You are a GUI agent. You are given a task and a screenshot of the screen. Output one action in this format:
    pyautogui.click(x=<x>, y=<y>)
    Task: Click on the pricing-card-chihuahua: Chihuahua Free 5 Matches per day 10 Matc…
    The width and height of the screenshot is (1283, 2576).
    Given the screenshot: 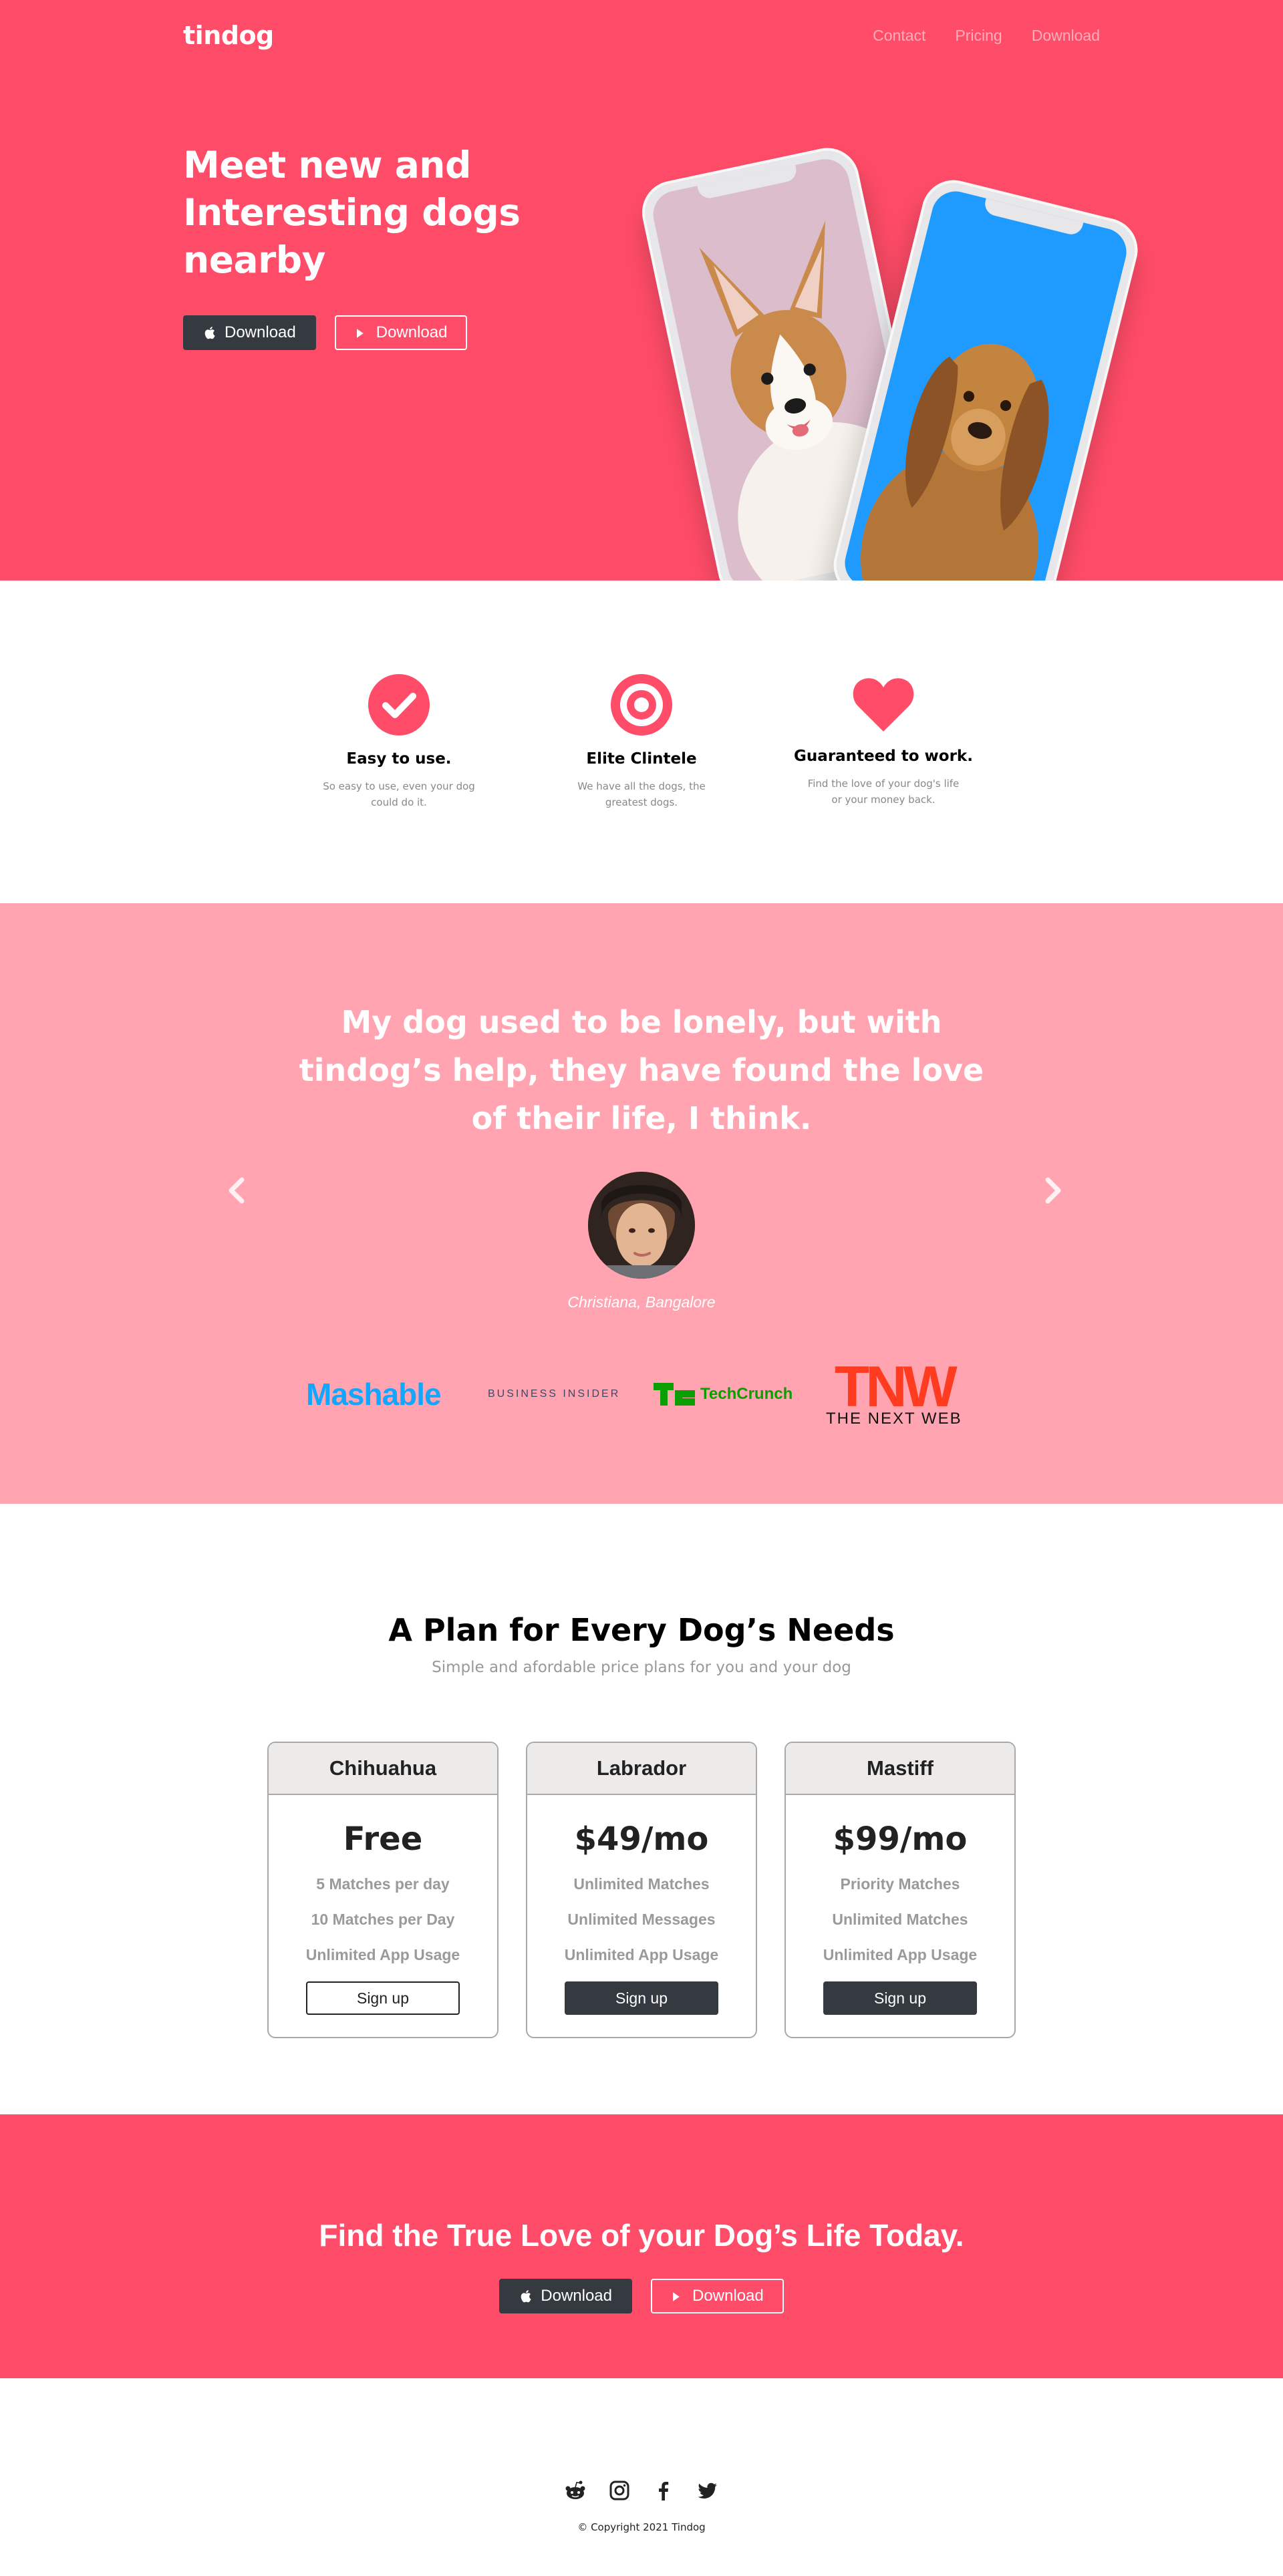 What is the action you would take?
    pyautogui.click(x=382, y=1890)
    